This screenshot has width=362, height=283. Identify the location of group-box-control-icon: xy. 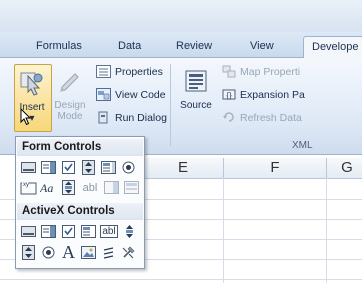
(28, 187).